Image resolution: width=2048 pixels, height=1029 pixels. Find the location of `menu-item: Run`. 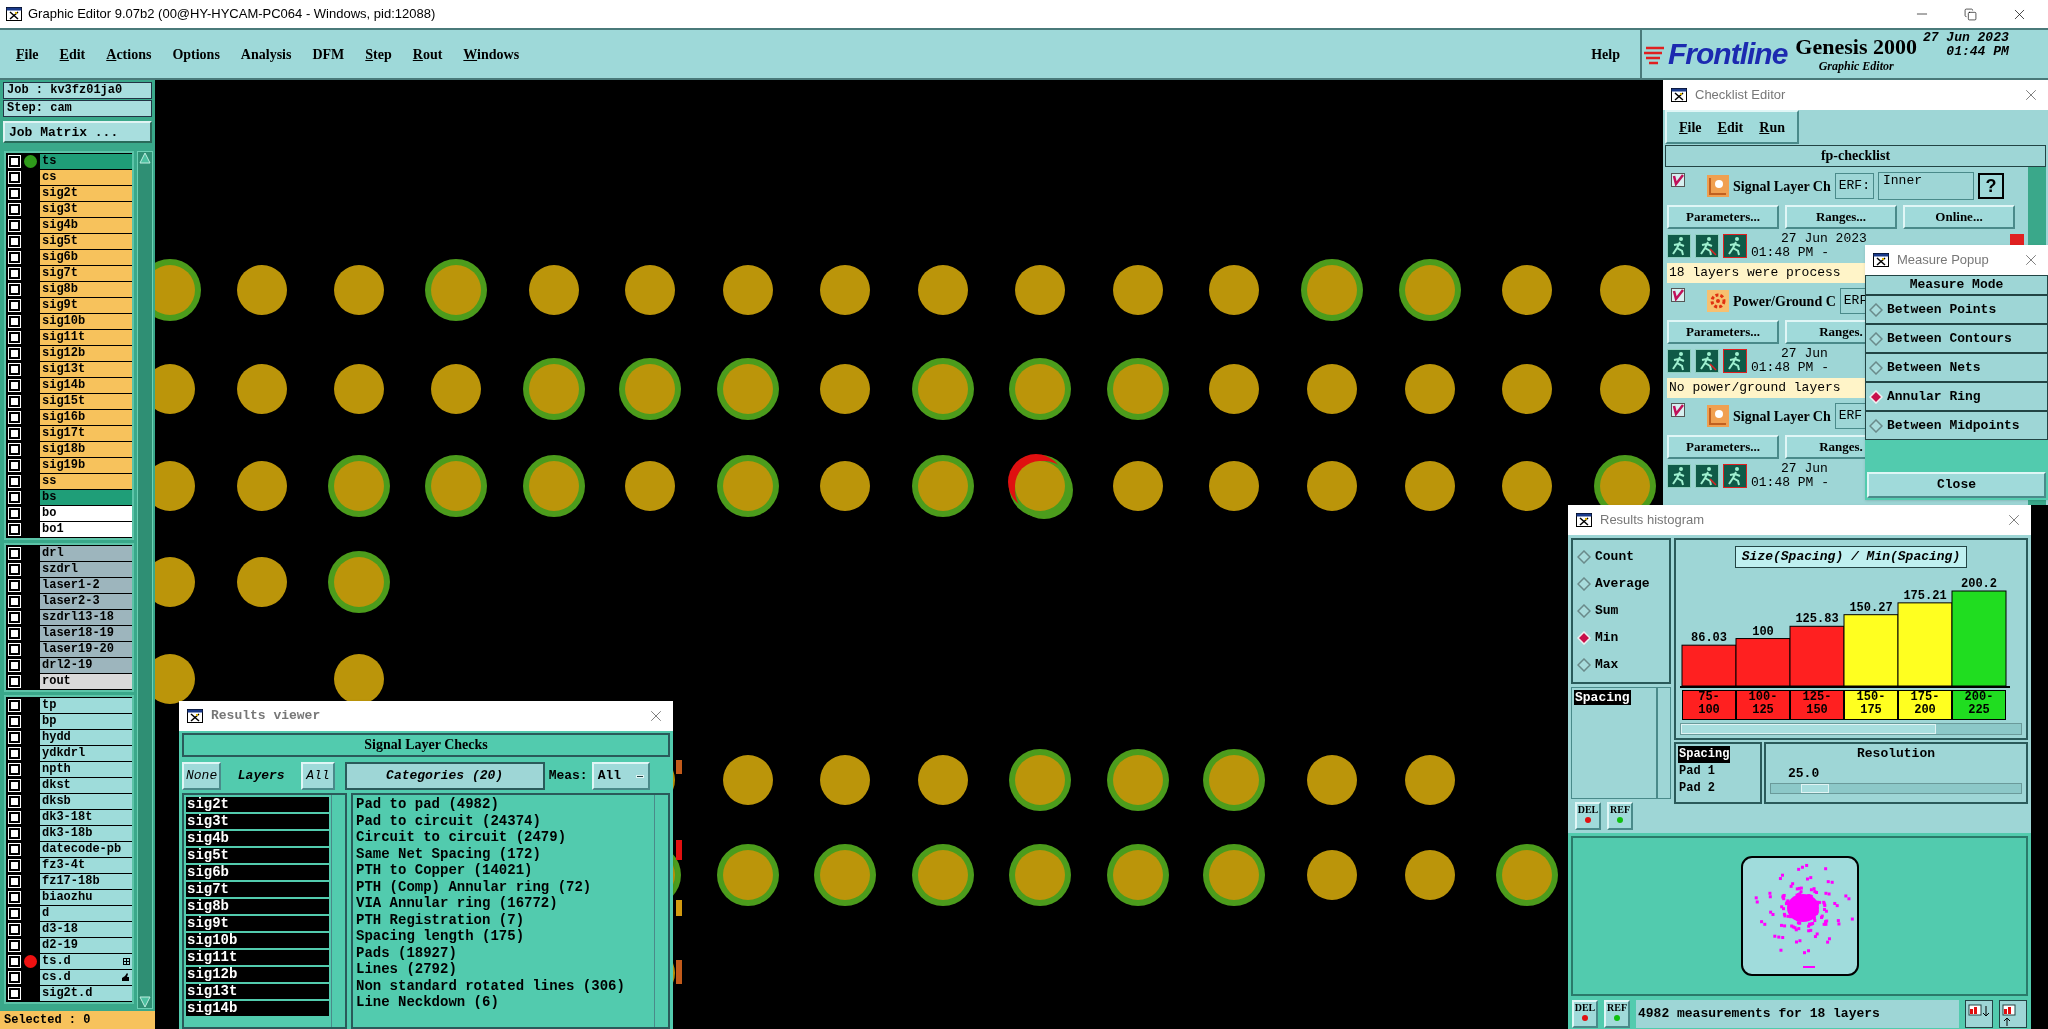

menu-item: Run is located at coordinates (1772, 127).